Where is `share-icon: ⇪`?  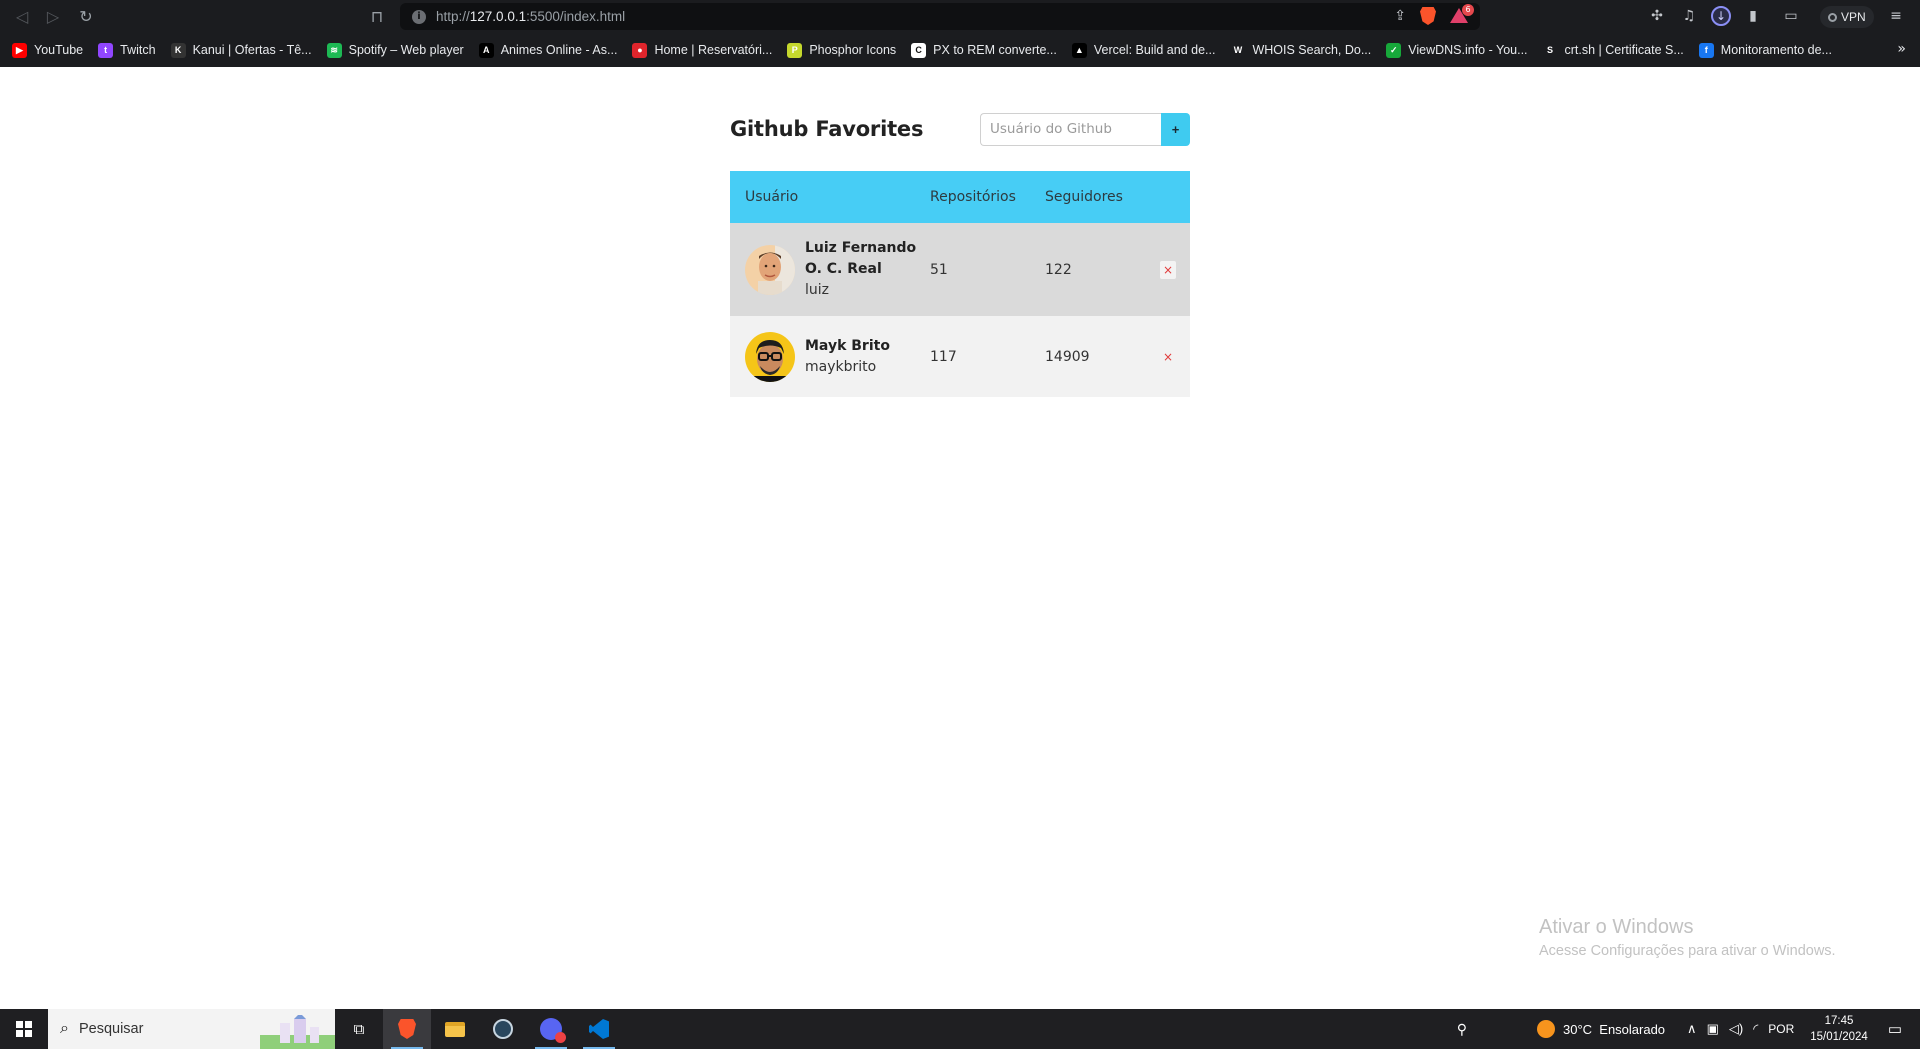
share-icon: ⇪ is located at coordinates (1400, 16).